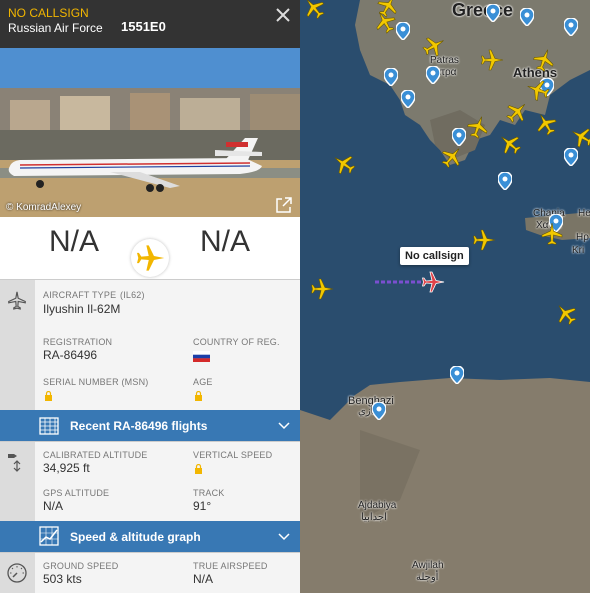 The image size is (590, 593). Describe the element at coordinates (427, 577) in the screenshot. I see `place-awjilah-local: أوجلة` at that location.